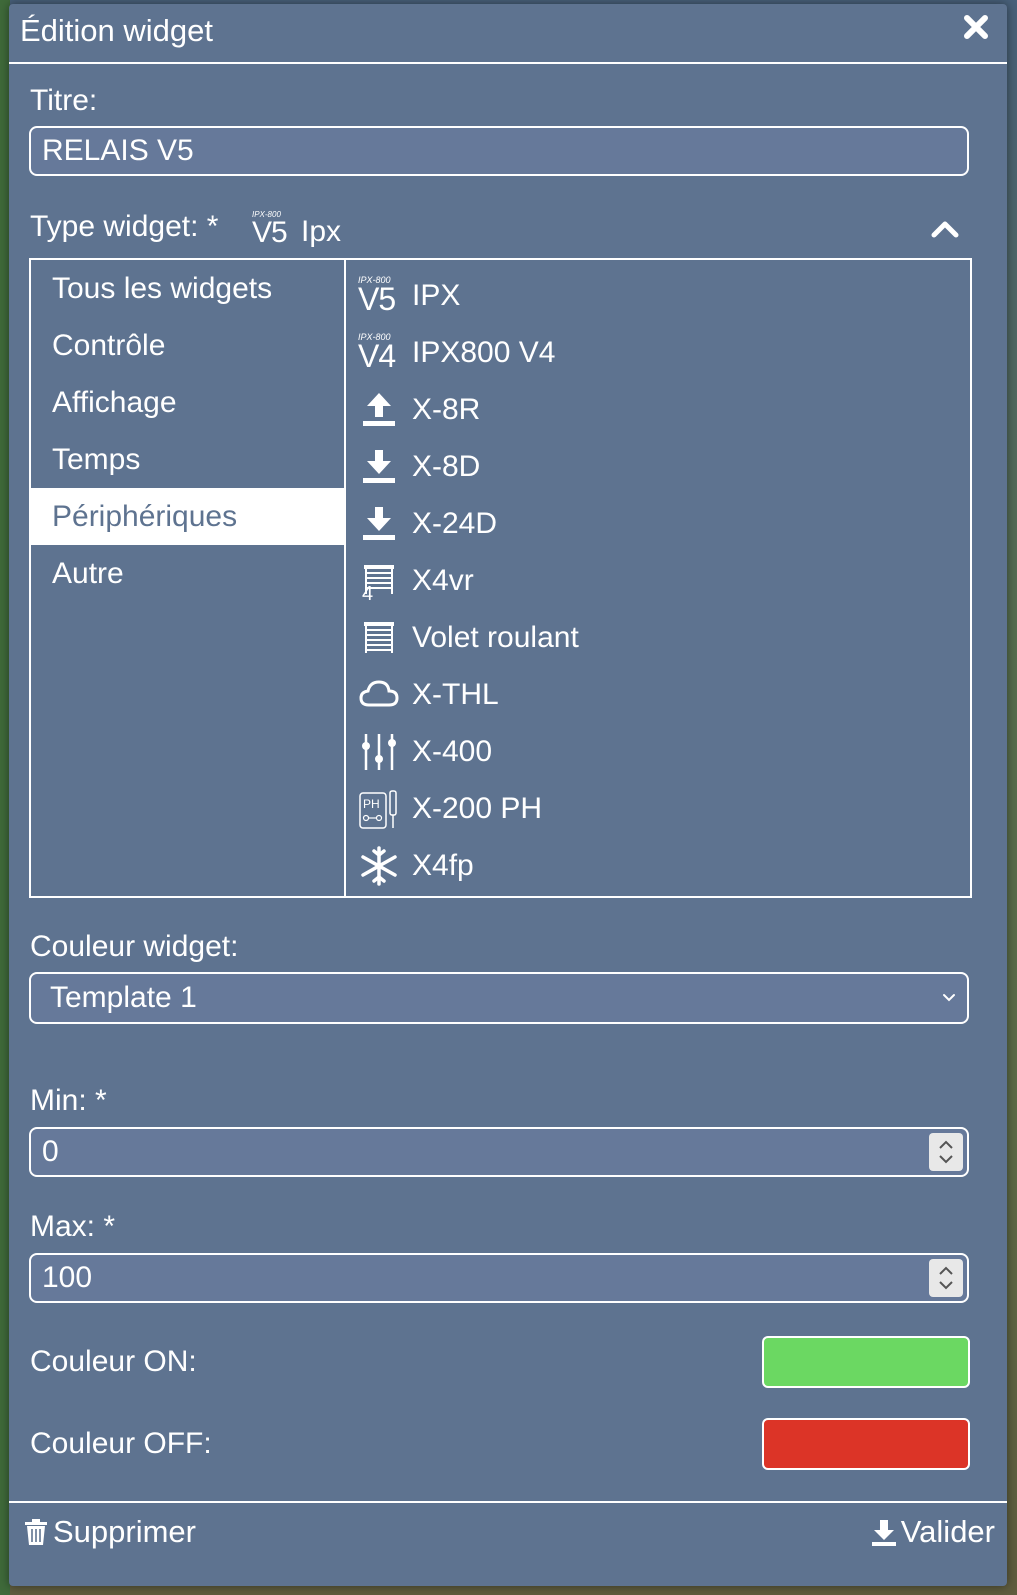 Image resolution: width=1017 pixels, height=1595 pixels. Describe the element at coordinates (495, 637) in the screenshot. I see `widget-item-label: Volet roulant` at that location.